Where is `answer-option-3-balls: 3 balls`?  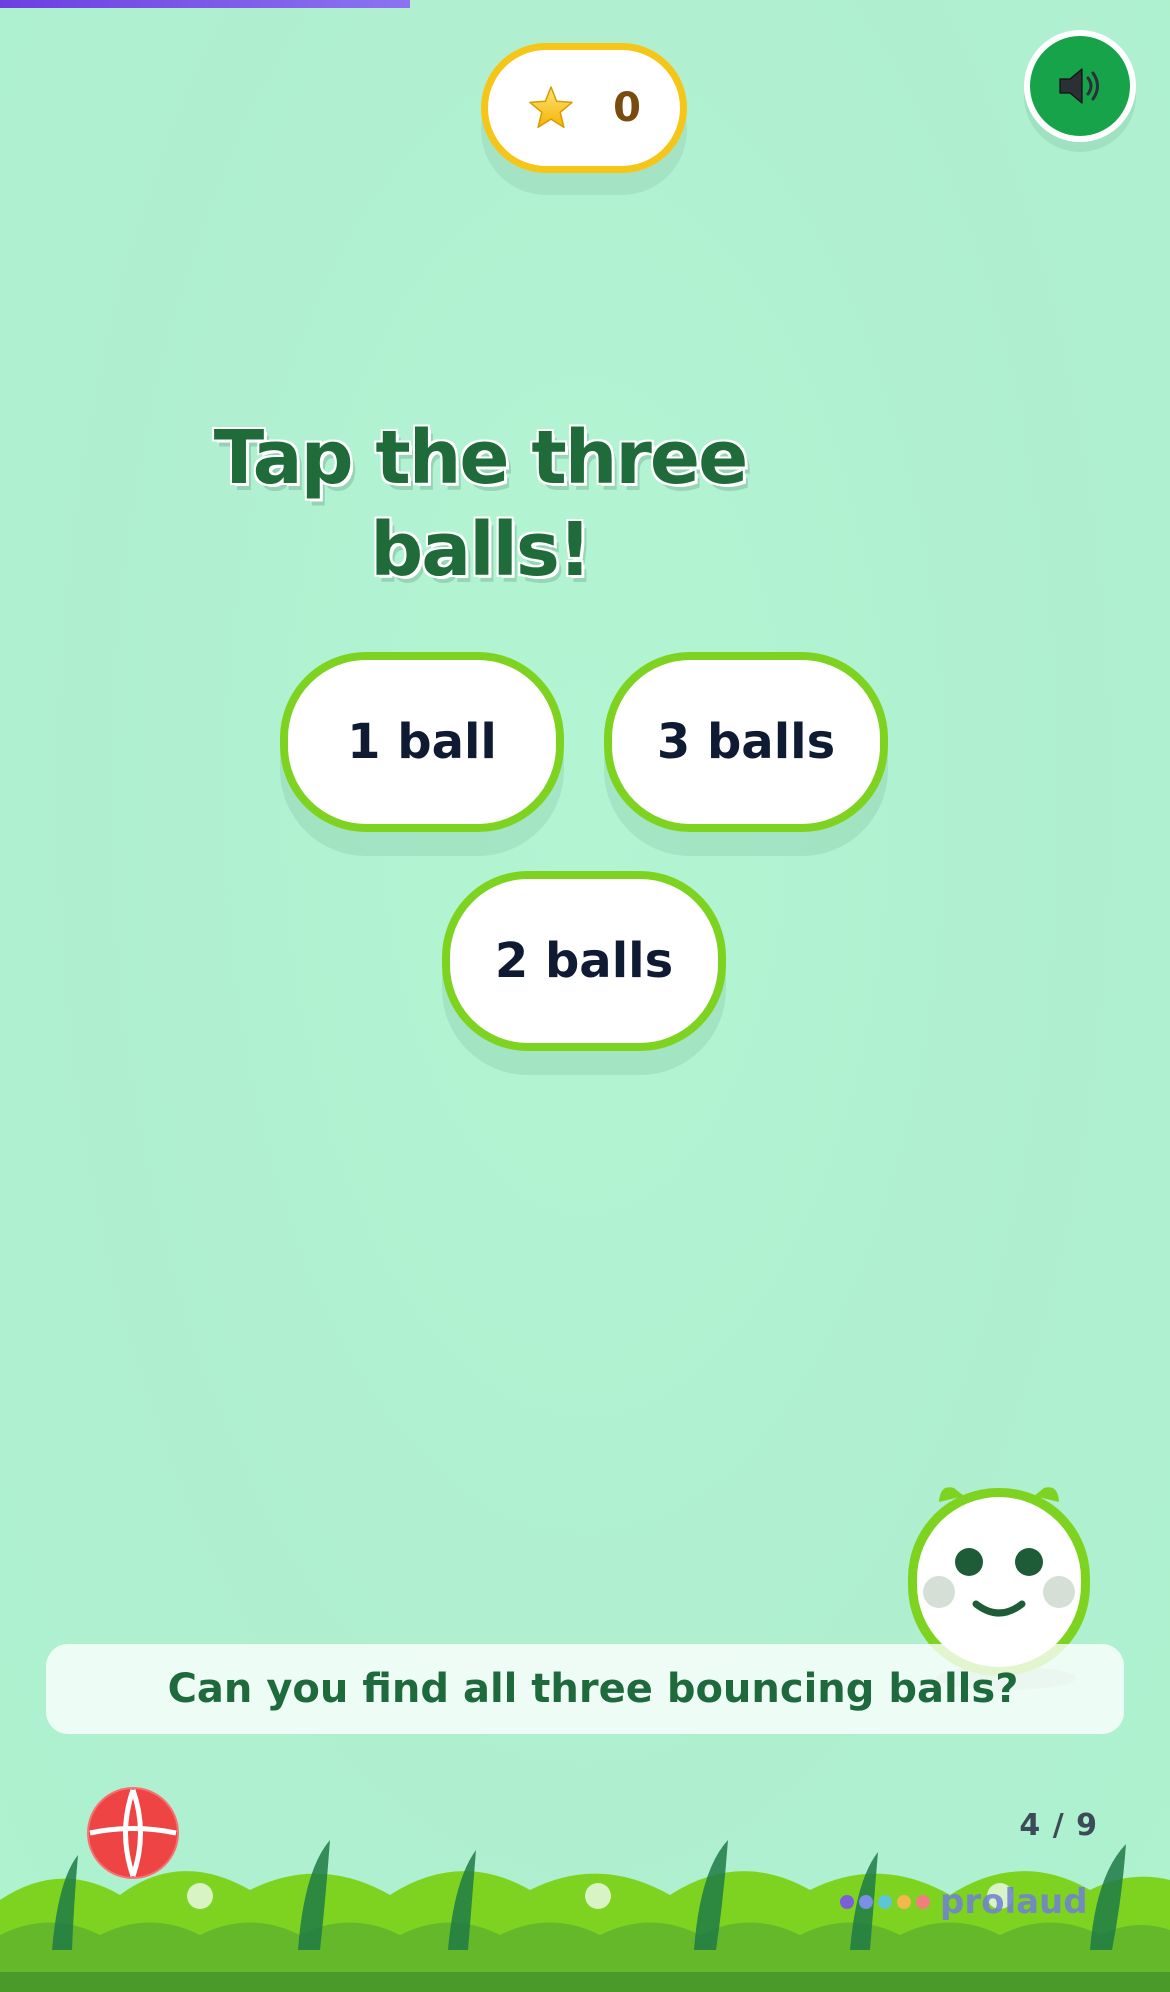
answer-option-3-balls: 3 balls is located at coordinates (746, 742).